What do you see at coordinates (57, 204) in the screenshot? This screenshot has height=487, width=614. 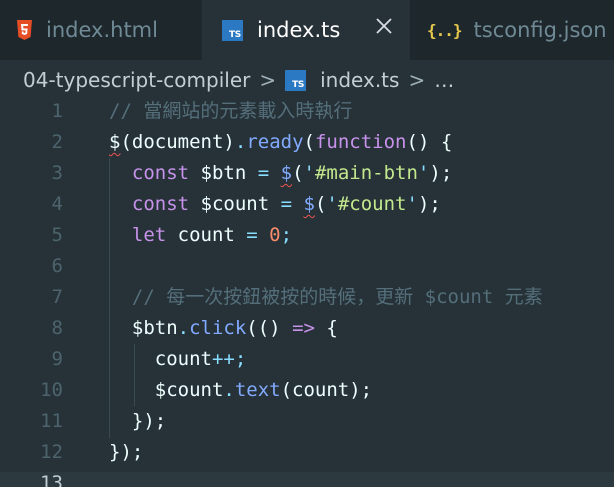 I see `line-number: 4` at bounding box center [57, 204].